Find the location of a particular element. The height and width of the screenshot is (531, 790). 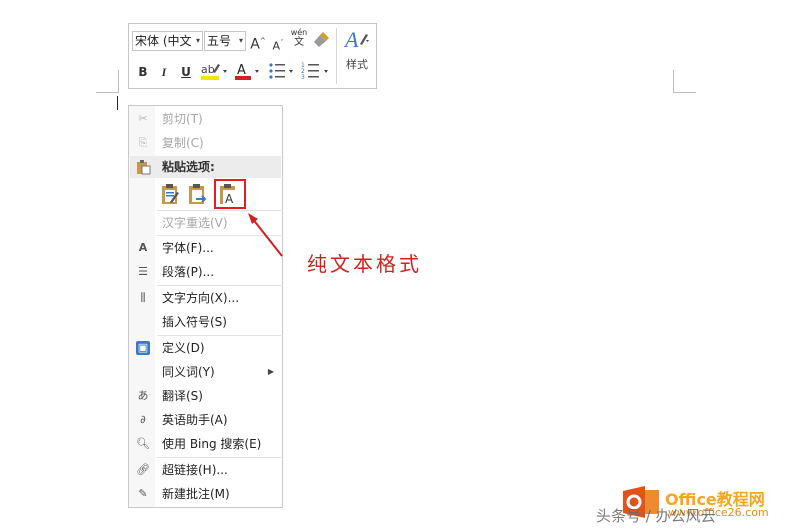

svg-text: ab is located at coordinates (208, 69).